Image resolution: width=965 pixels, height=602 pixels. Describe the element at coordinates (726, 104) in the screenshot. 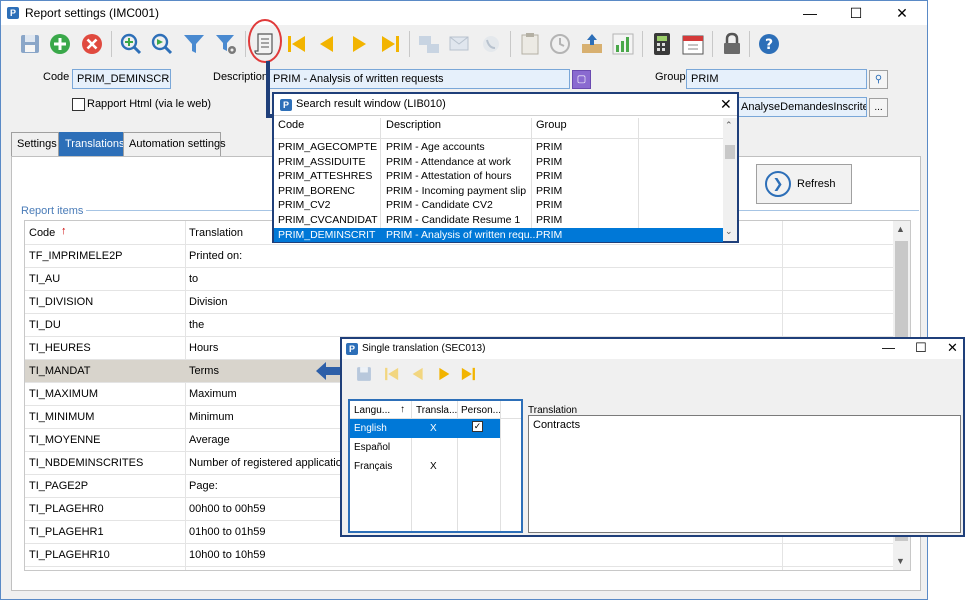

I see `search-window-close-icon: ✕` at that location.